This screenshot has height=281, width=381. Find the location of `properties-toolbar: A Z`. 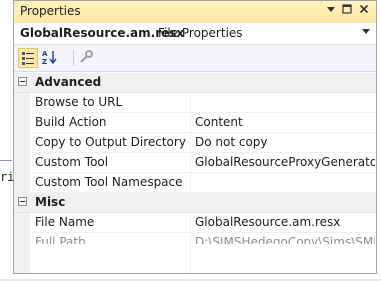

properties-toolbar: A Z is located at coordinates (195, 58).